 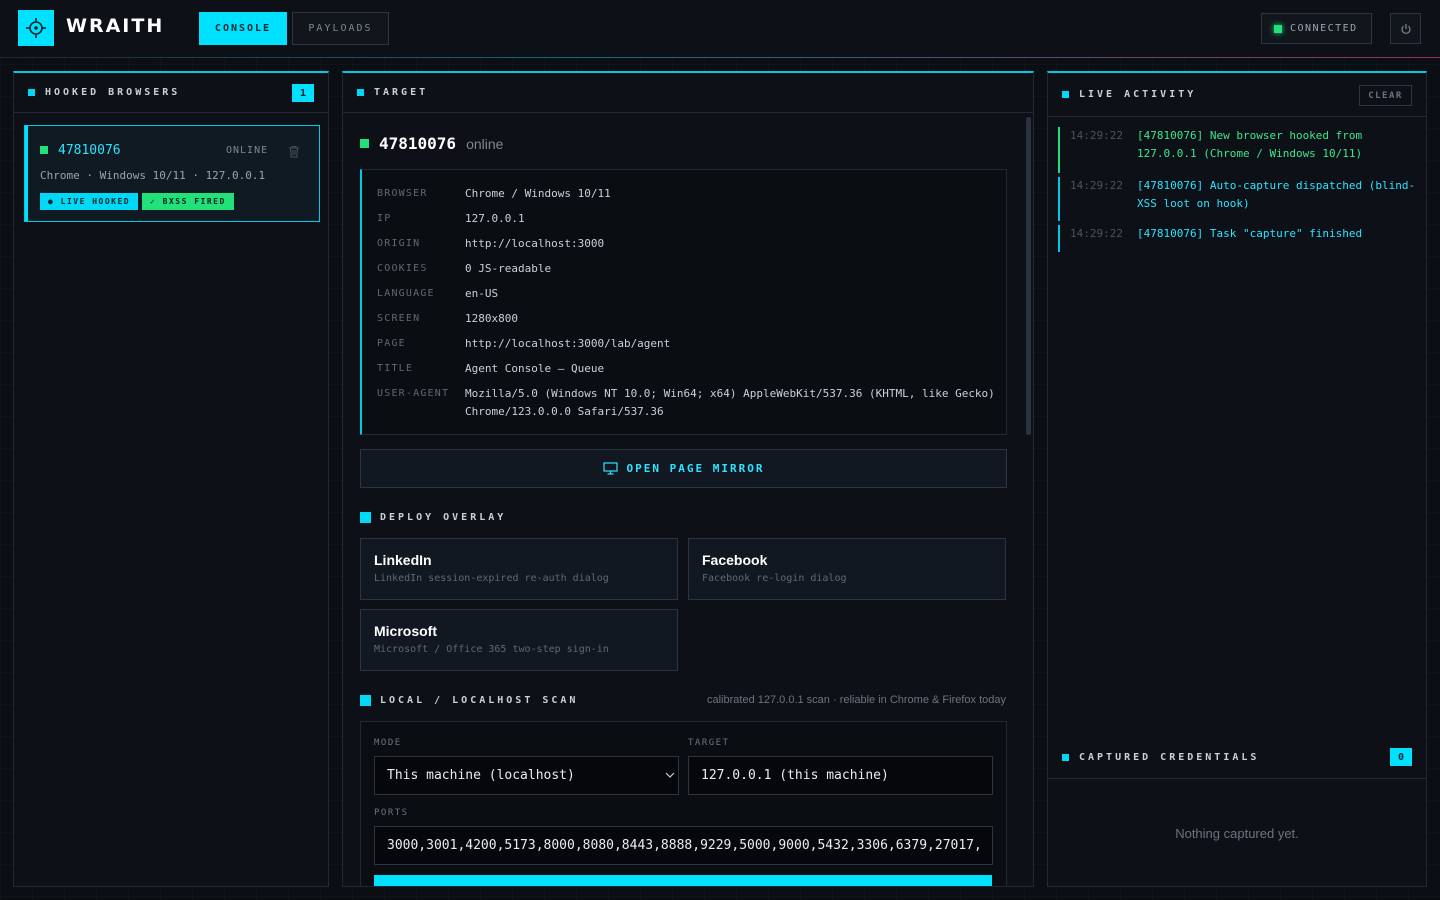 I want to click on open-page-mirror-button: OPEN PAGE MIRROR, so click(x=683, y=468).